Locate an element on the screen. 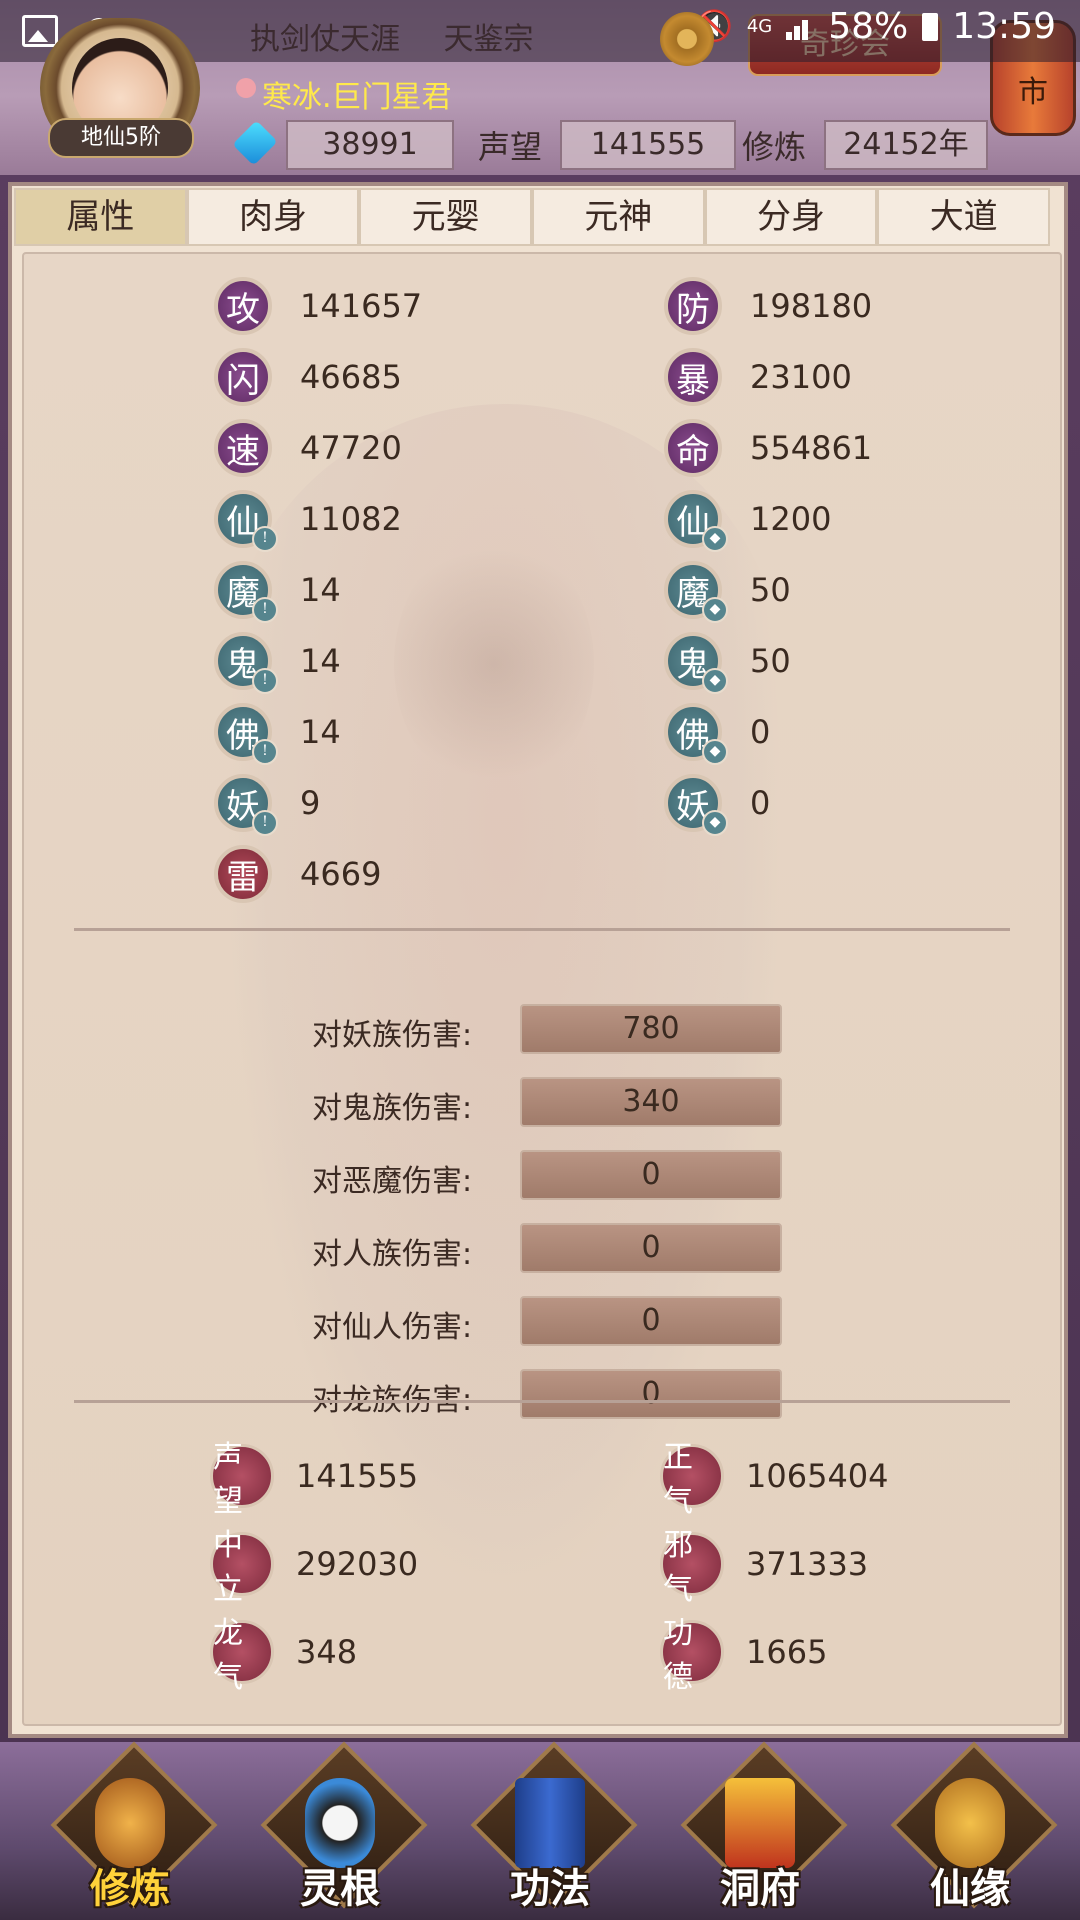 This screenshot has height=1920, width=1080. nav-label: 仙缘 is located at coordinates (970, 1889).